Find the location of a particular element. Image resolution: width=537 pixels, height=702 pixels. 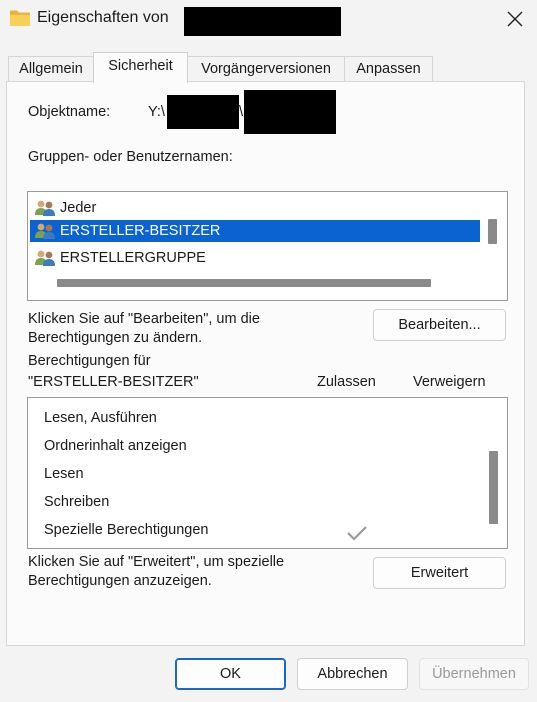

cancel-button: Abbrechen is located at coordinates (352, 674).